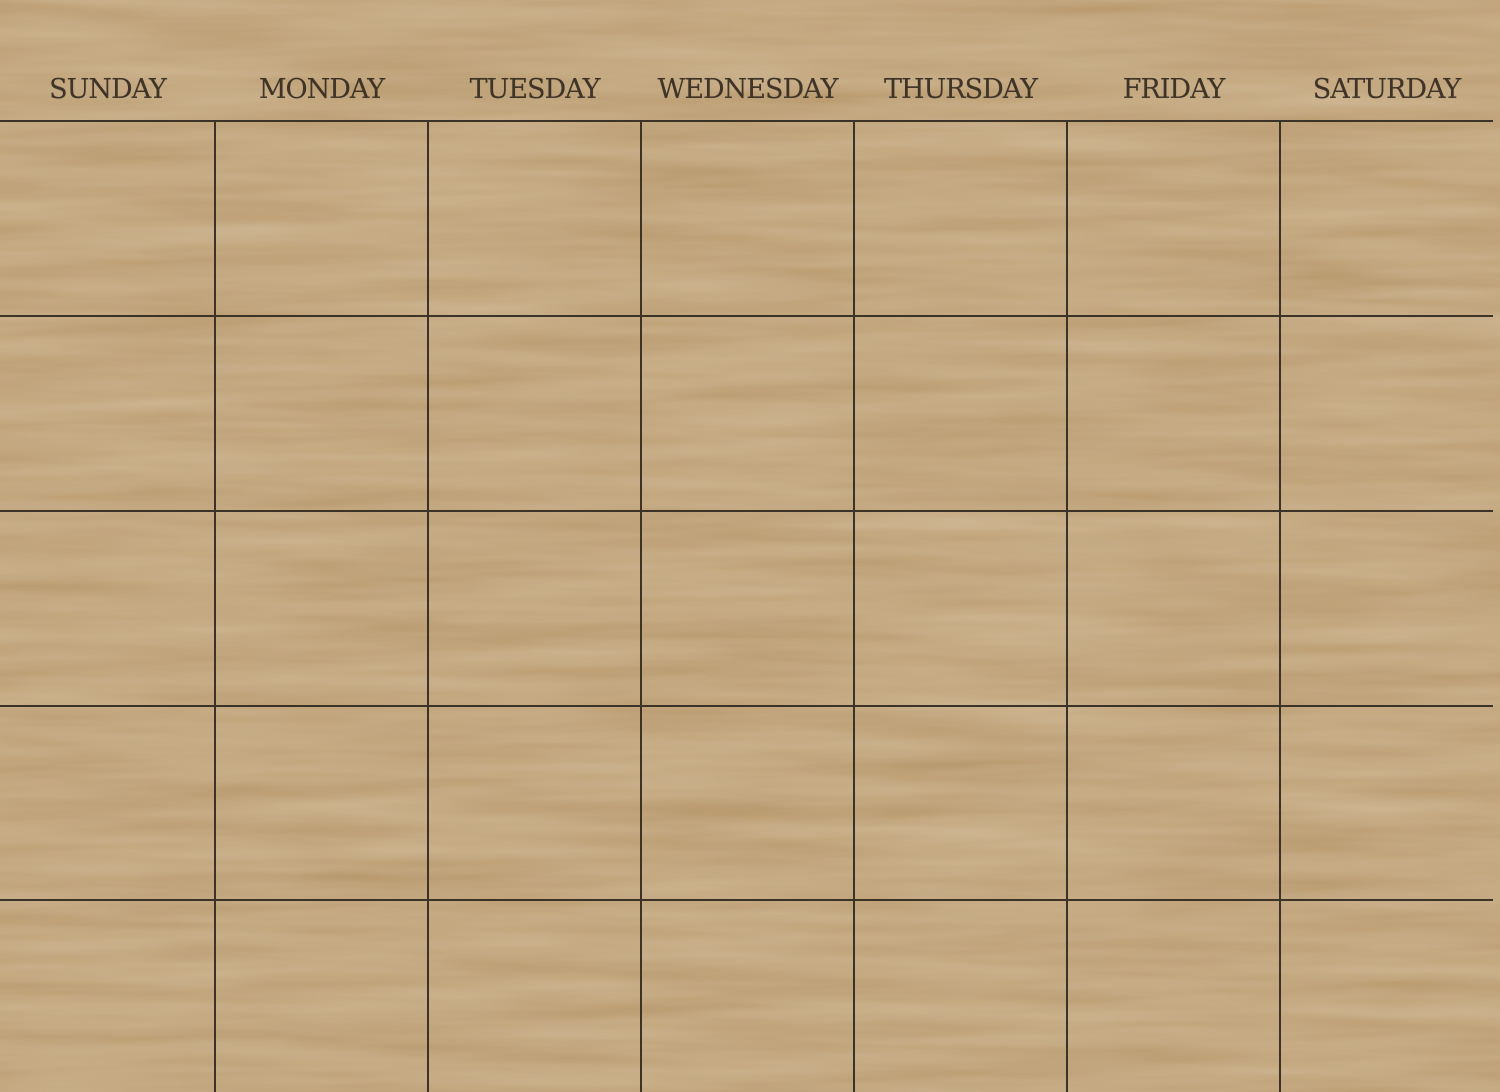  Describe the element at coordinates (1387, 89) in the screenshot. I see `day-header-saturday: SATURDAY` at that location.